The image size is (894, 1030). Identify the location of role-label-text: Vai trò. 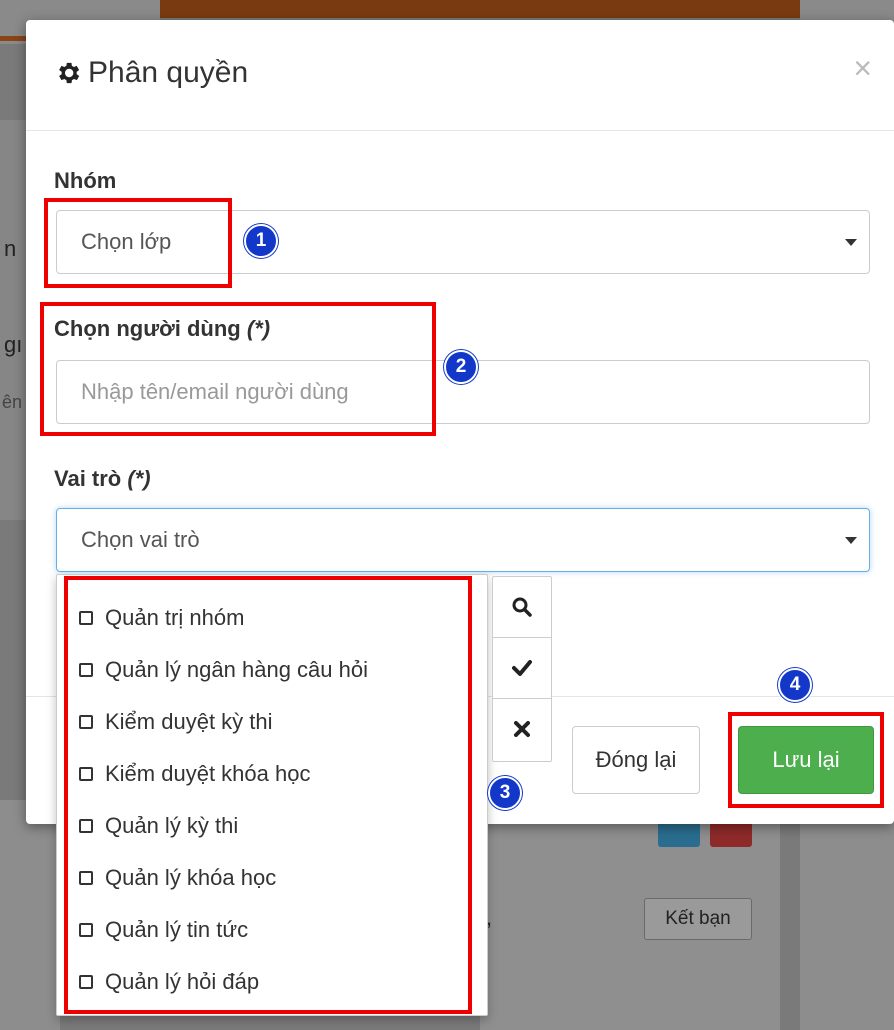
(88, 478).